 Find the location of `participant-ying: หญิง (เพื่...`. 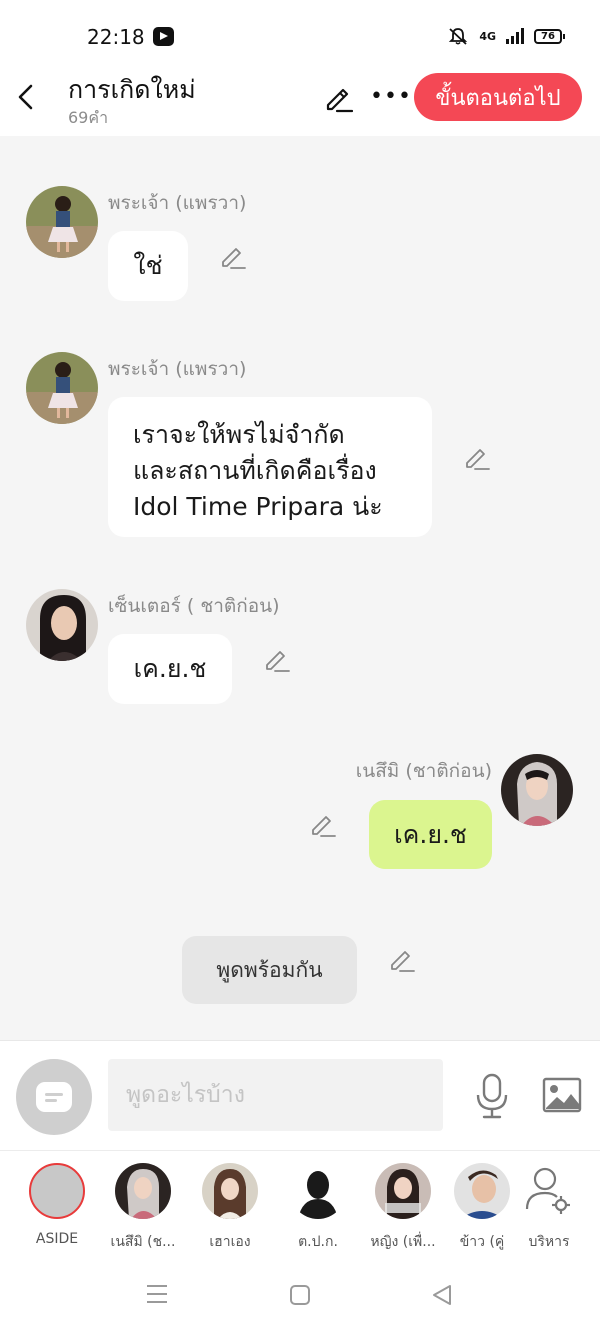

participant-ying: หญิง (เพื่... is located at coordinates (403, 1208).